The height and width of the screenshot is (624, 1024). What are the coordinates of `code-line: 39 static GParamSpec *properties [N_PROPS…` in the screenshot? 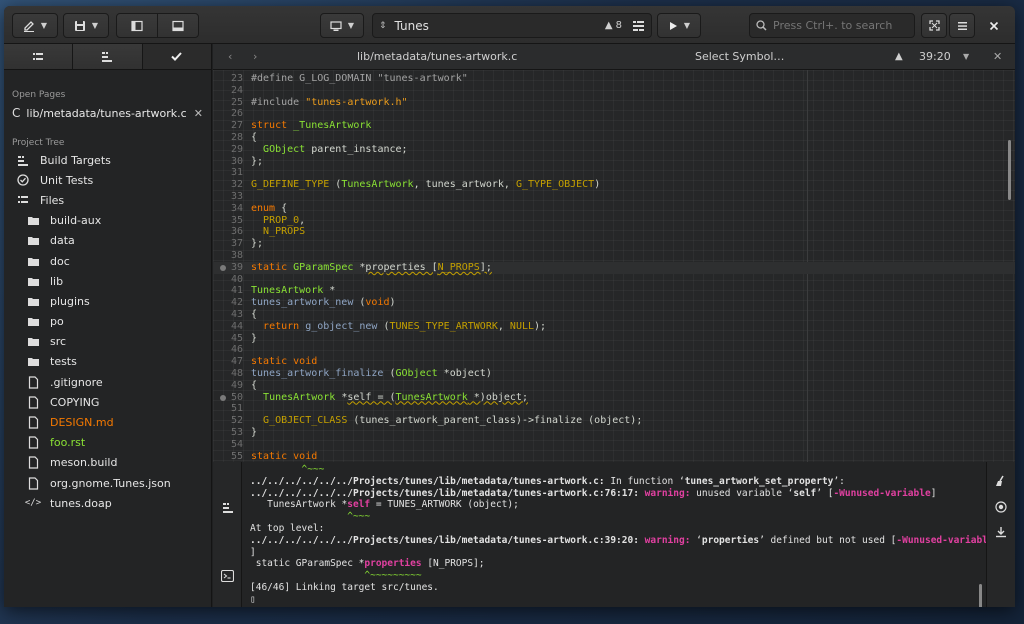 It's located at (614, 267).